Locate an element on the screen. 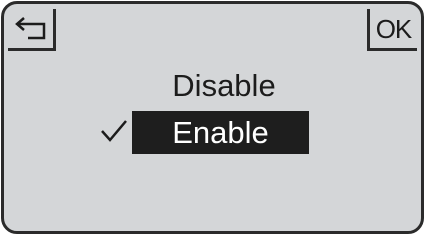  option-disable: Disable is located at coordinates (224, 86).